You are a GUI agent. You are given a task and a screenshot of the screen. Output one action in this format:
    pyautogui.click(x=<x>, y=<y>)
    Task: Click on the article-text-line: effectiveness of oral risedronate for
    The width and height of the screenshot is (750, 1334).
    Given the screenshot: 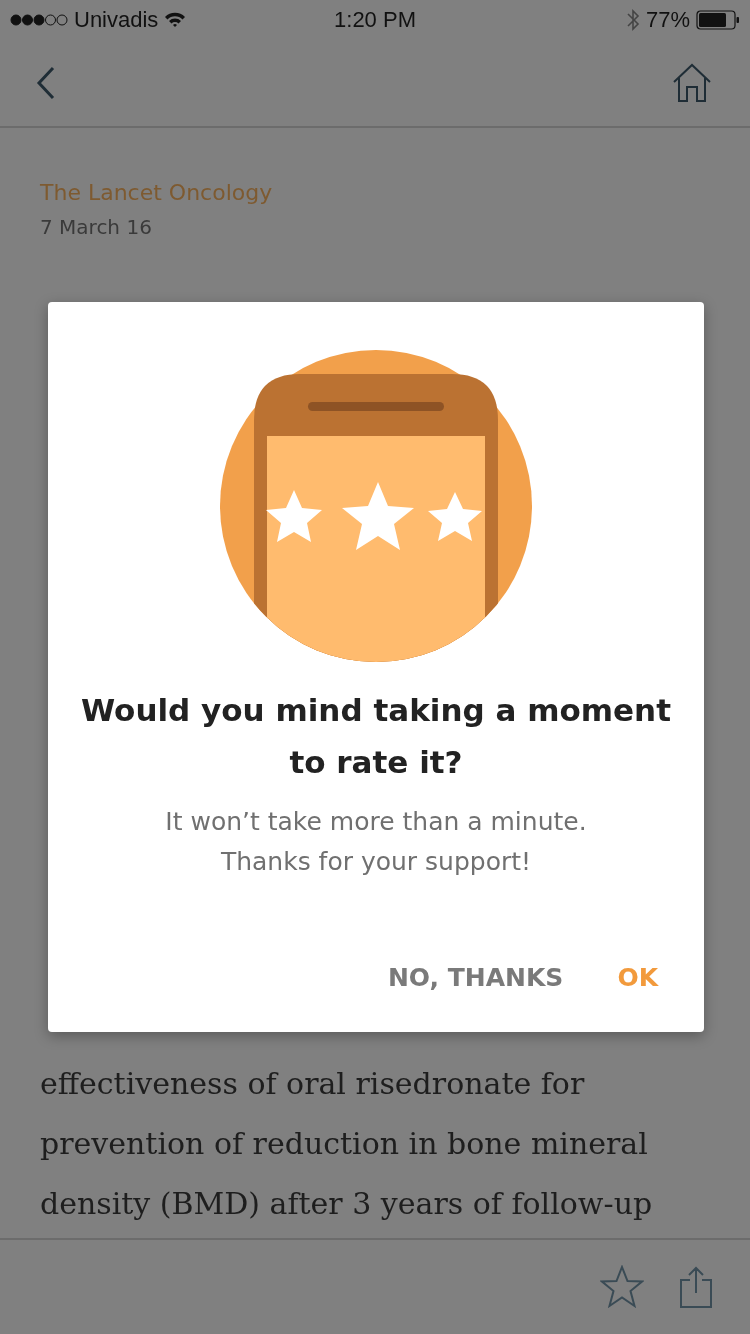 What is the action you would take?
    pyautogui.click(x=313, y=1084)
    